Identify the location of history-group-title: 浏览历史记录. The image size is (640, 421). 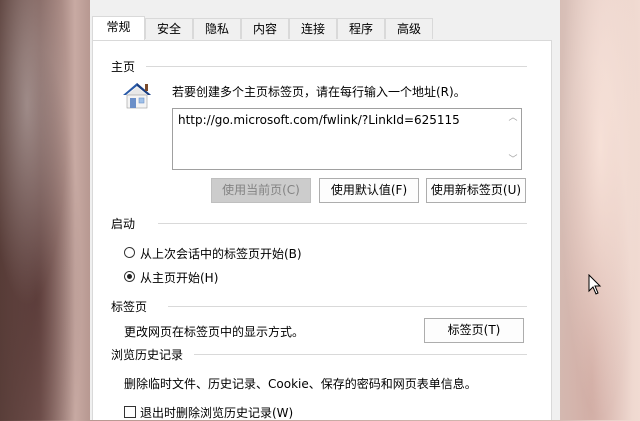
(147, 355).